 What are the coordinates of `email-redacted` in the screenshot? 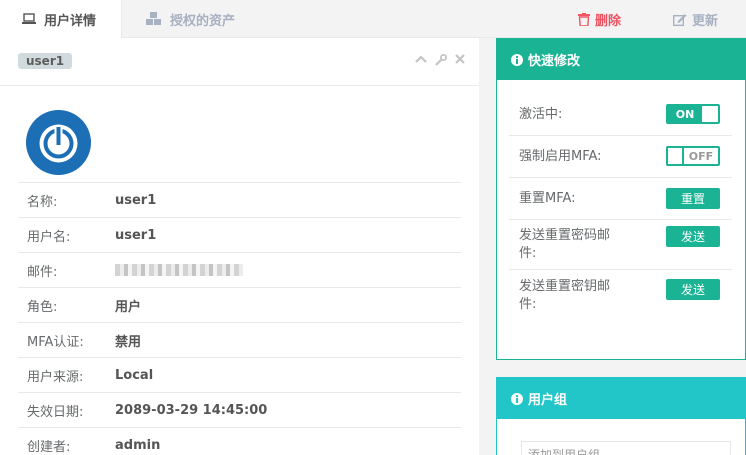 It's located at (179, 270).